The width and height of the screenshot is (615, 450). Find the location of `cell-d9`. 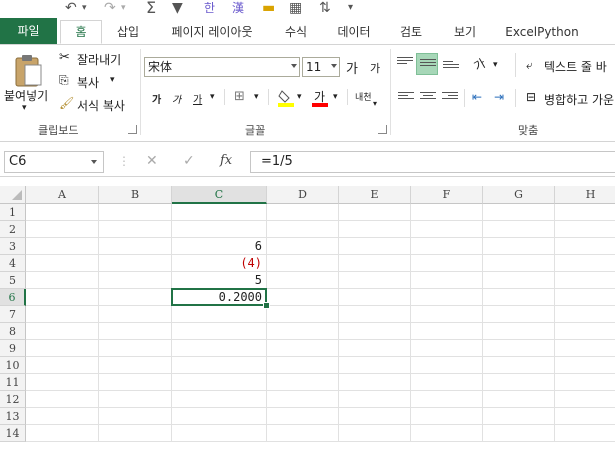

cell-d9 is located at coordinates (303, 348).